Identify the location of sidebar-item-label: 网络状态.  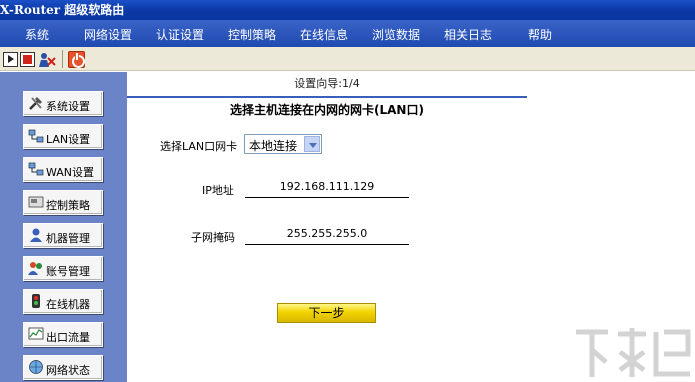
(68, 370).